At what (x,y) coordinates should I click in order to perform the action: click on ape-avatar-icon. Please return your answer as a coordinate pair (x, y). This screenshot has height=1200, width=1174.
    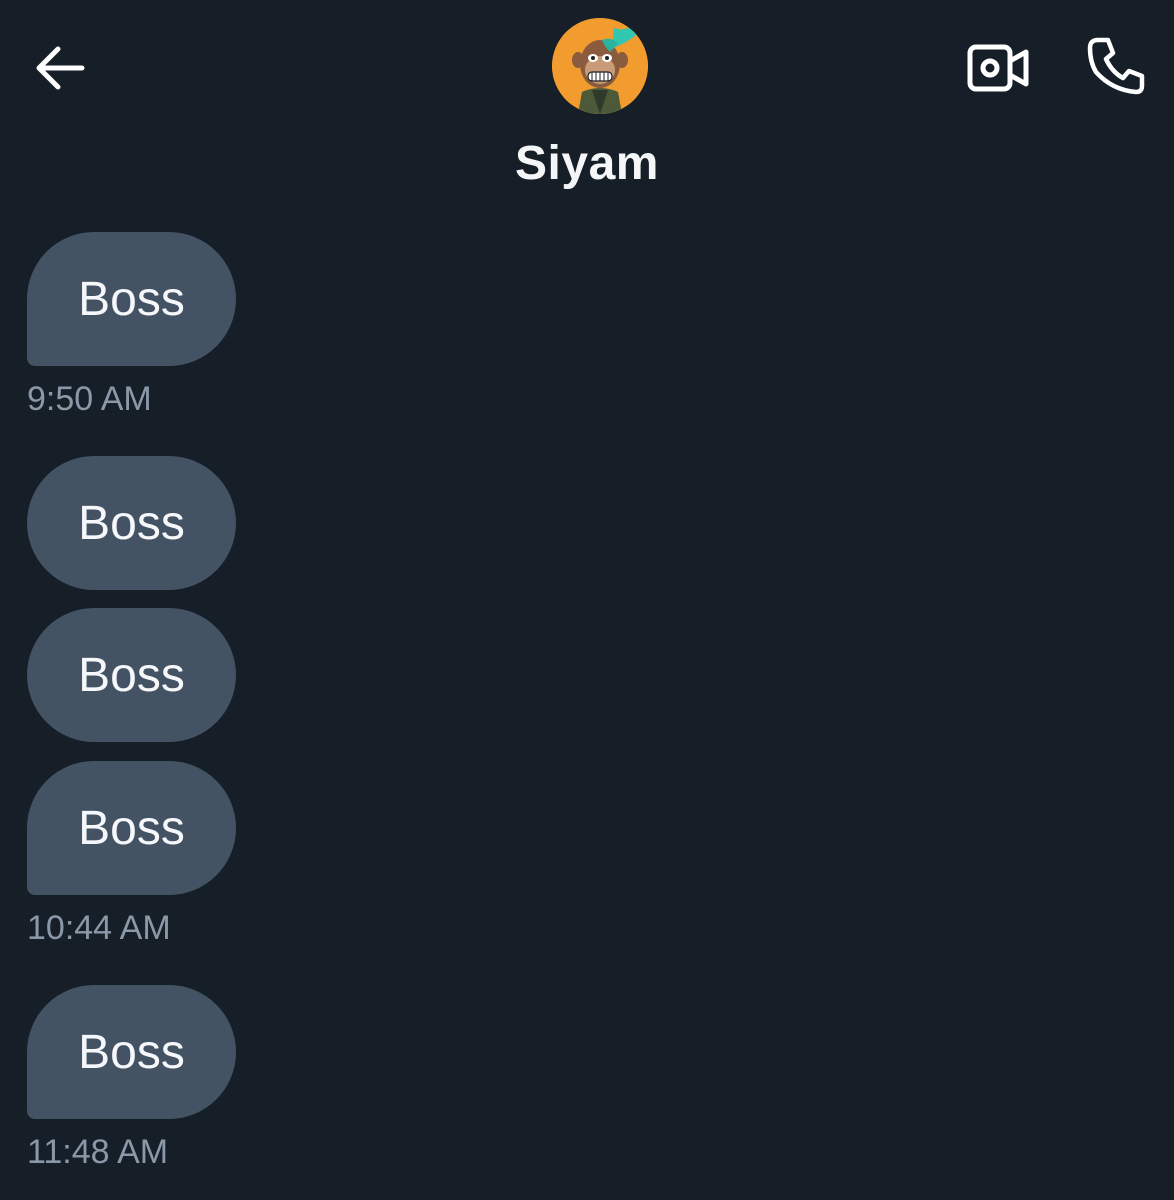
    Looking at the image, I should click on (600, 66).